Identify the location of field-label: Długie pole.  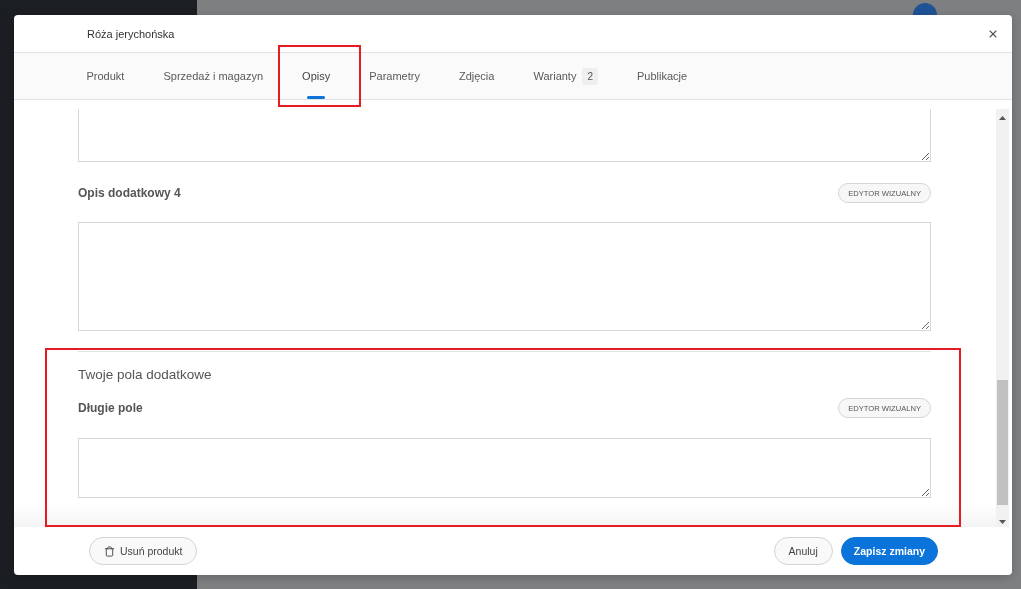
(110, 408).